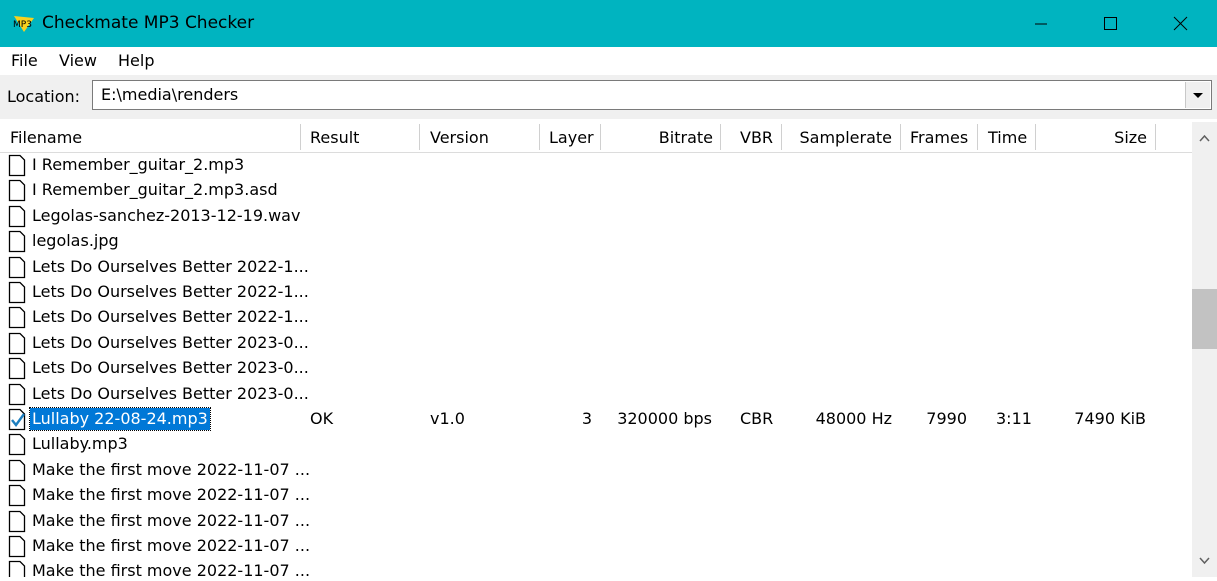  Describe the element at coordinates (136, 60) in the screenshot. I see `menu-help: Help` at that location.